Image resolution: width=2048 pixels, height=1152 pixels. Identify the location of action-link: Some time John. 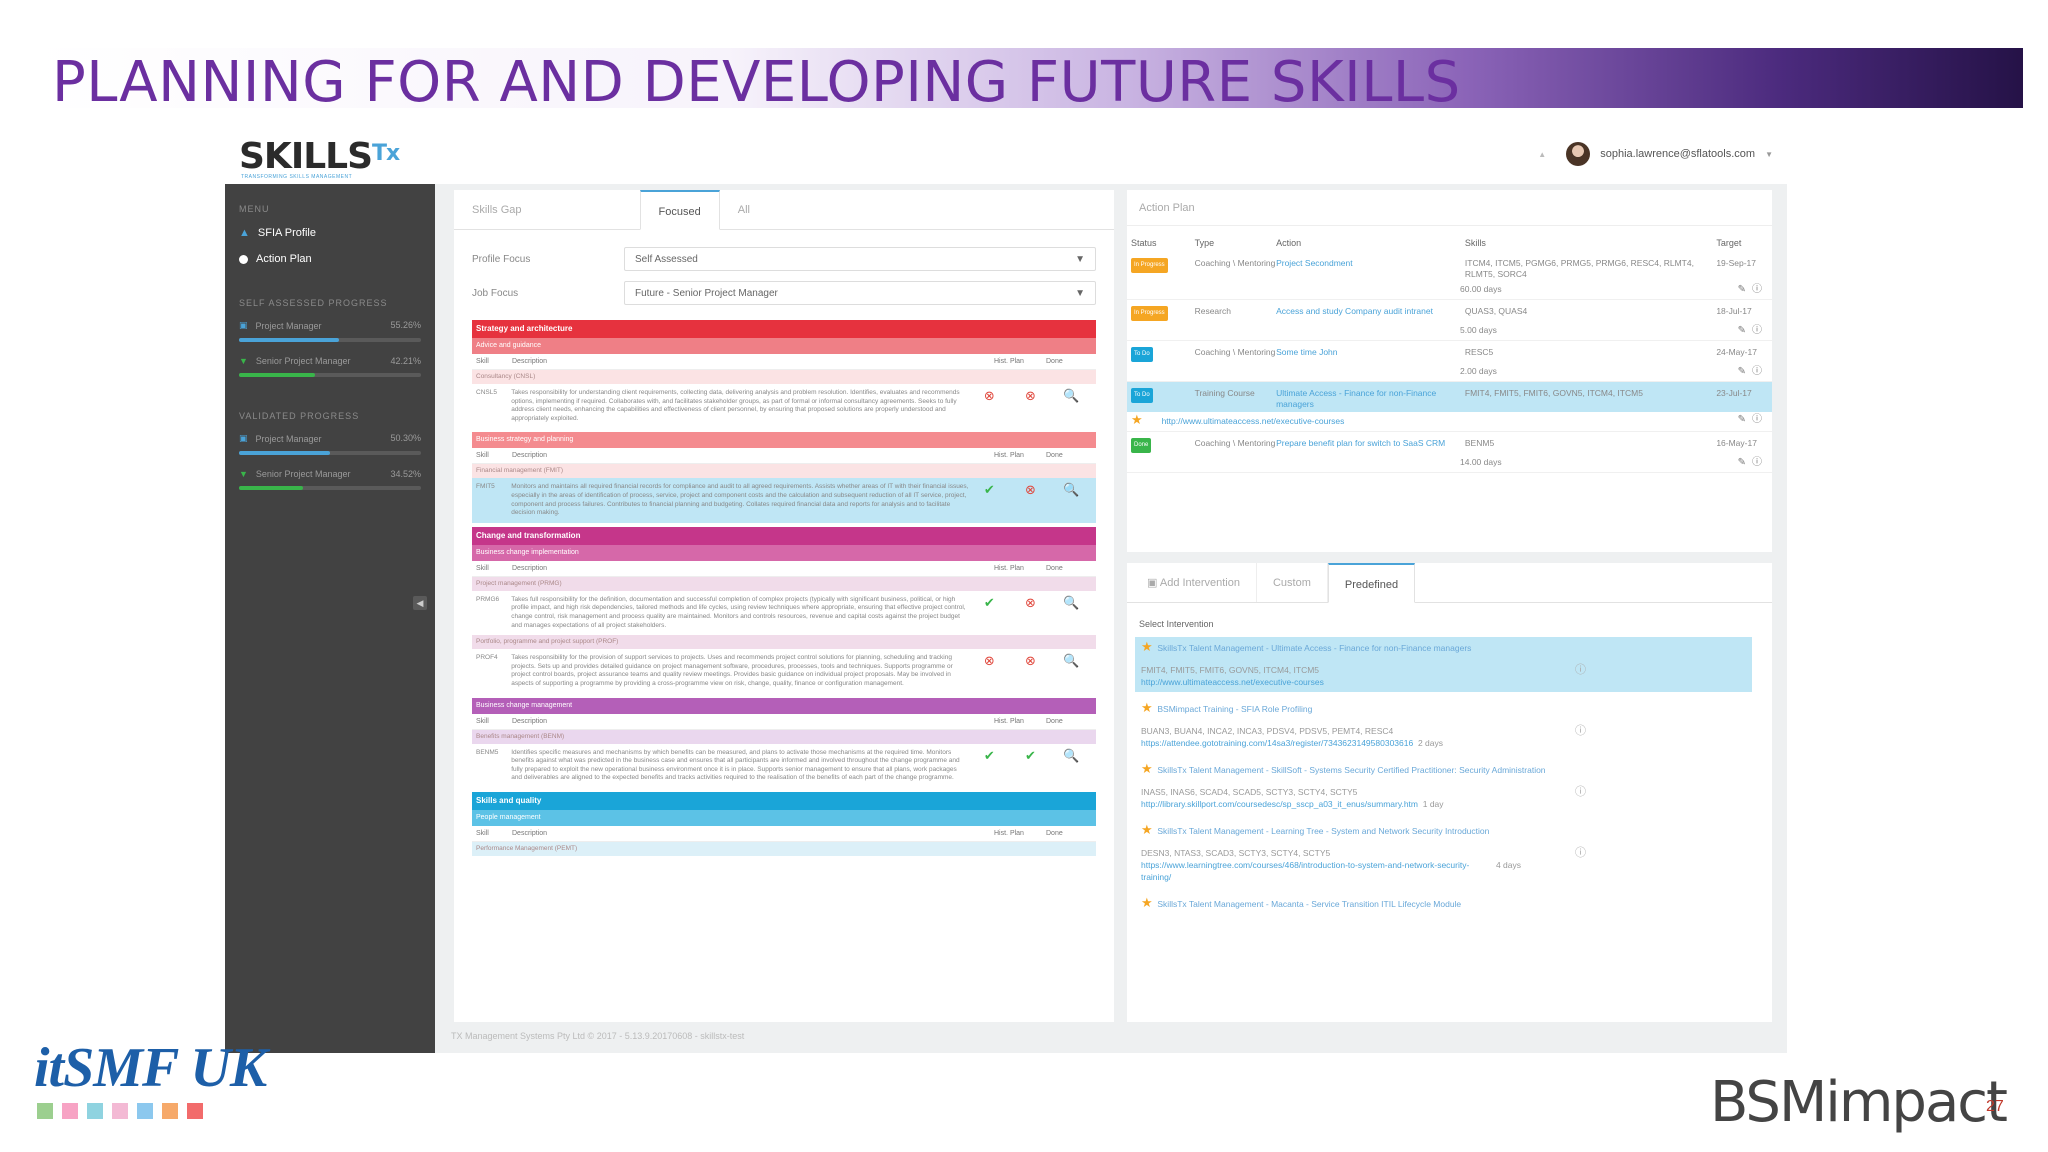
(1370, 352).